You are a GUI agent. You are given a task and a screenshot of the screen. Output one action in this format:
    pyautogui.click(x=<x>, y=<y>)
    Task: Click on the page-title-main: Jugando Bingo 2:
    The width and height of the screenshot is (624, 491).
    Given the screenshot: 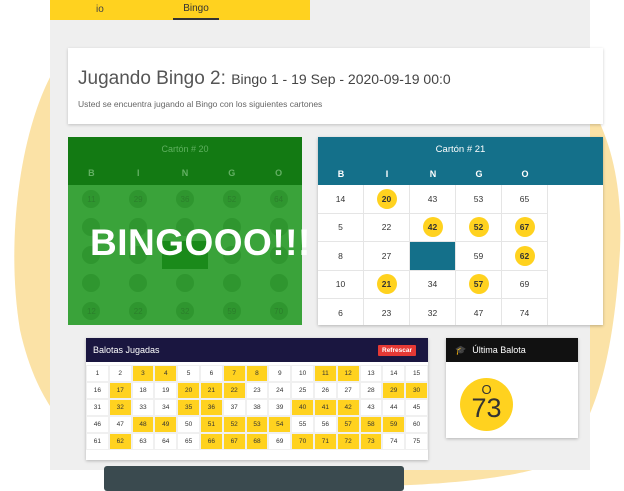 What is the action you would take?
    pyautogui.click(x=152, y=78)
    